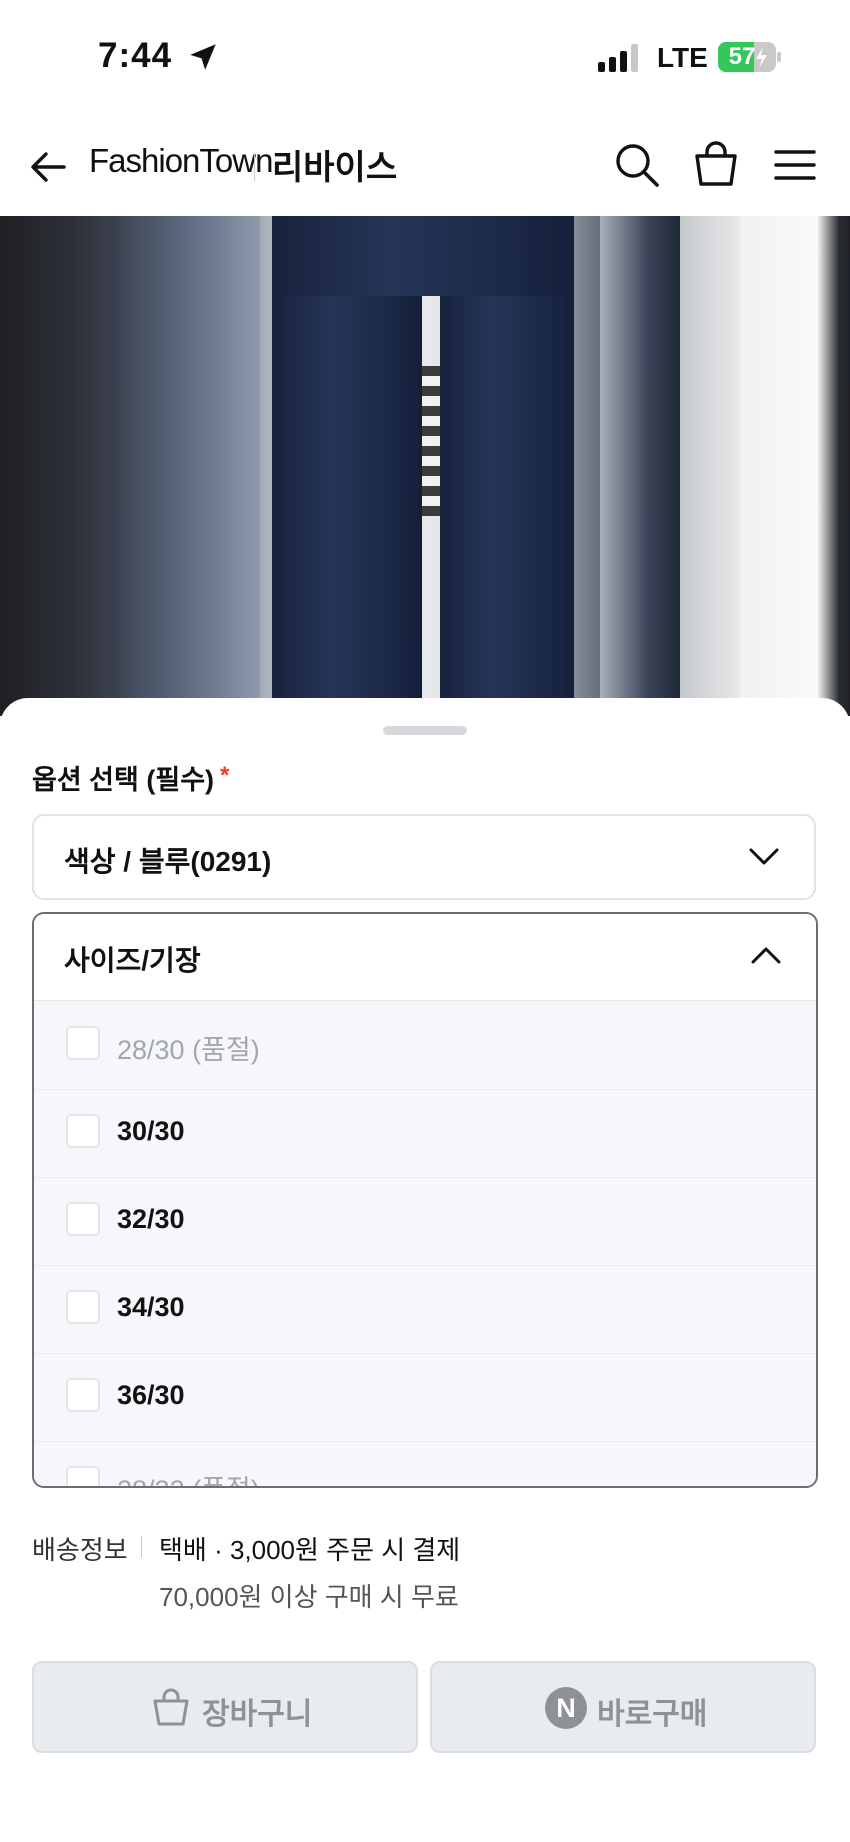 Image resolution: width=850 pixels, height=1842 pixels. I want to click on brand-name: FashionTown, so click(181, 161).